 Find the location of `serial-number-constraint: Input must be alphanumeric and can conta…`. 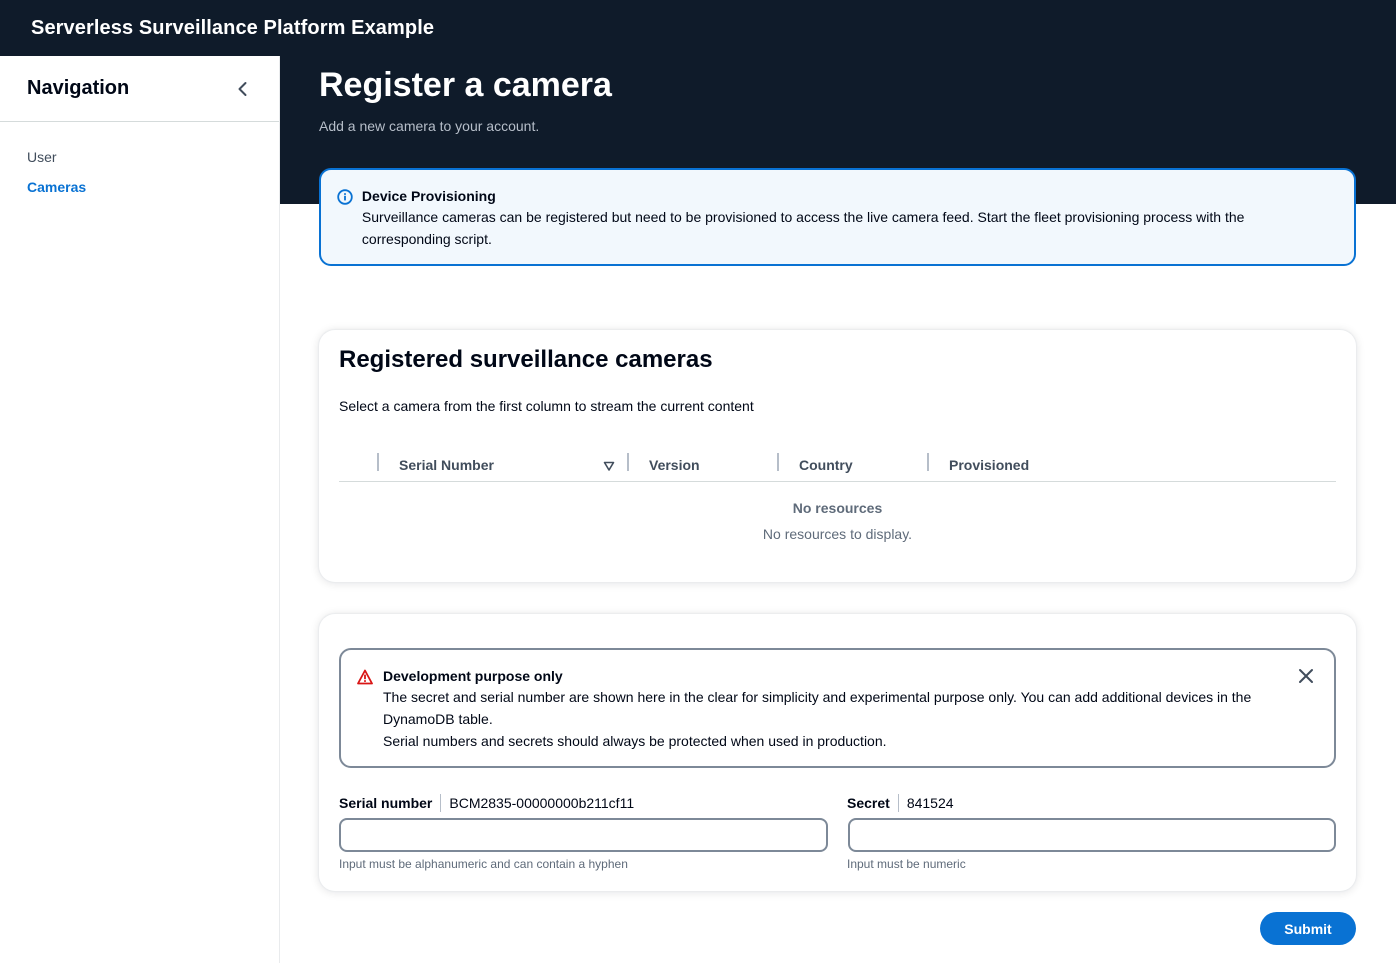

serial-number-constraint: Input must be alphanumeric and can conta… is located at coordinates (483, 864).